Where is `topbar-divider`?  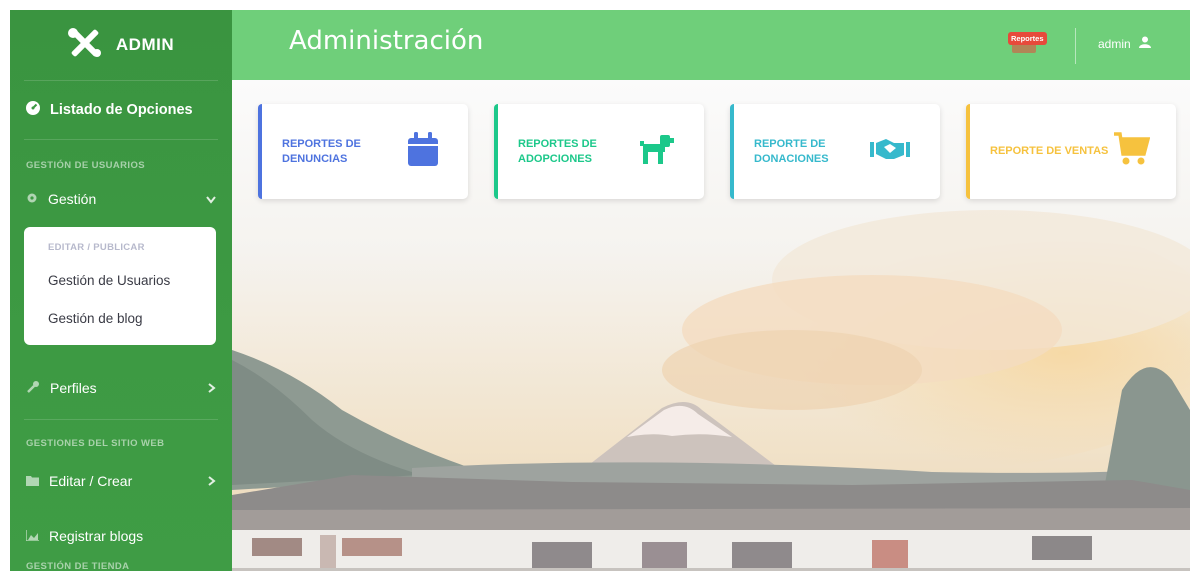
topbar-divider is located at coordinates (1075, 46).